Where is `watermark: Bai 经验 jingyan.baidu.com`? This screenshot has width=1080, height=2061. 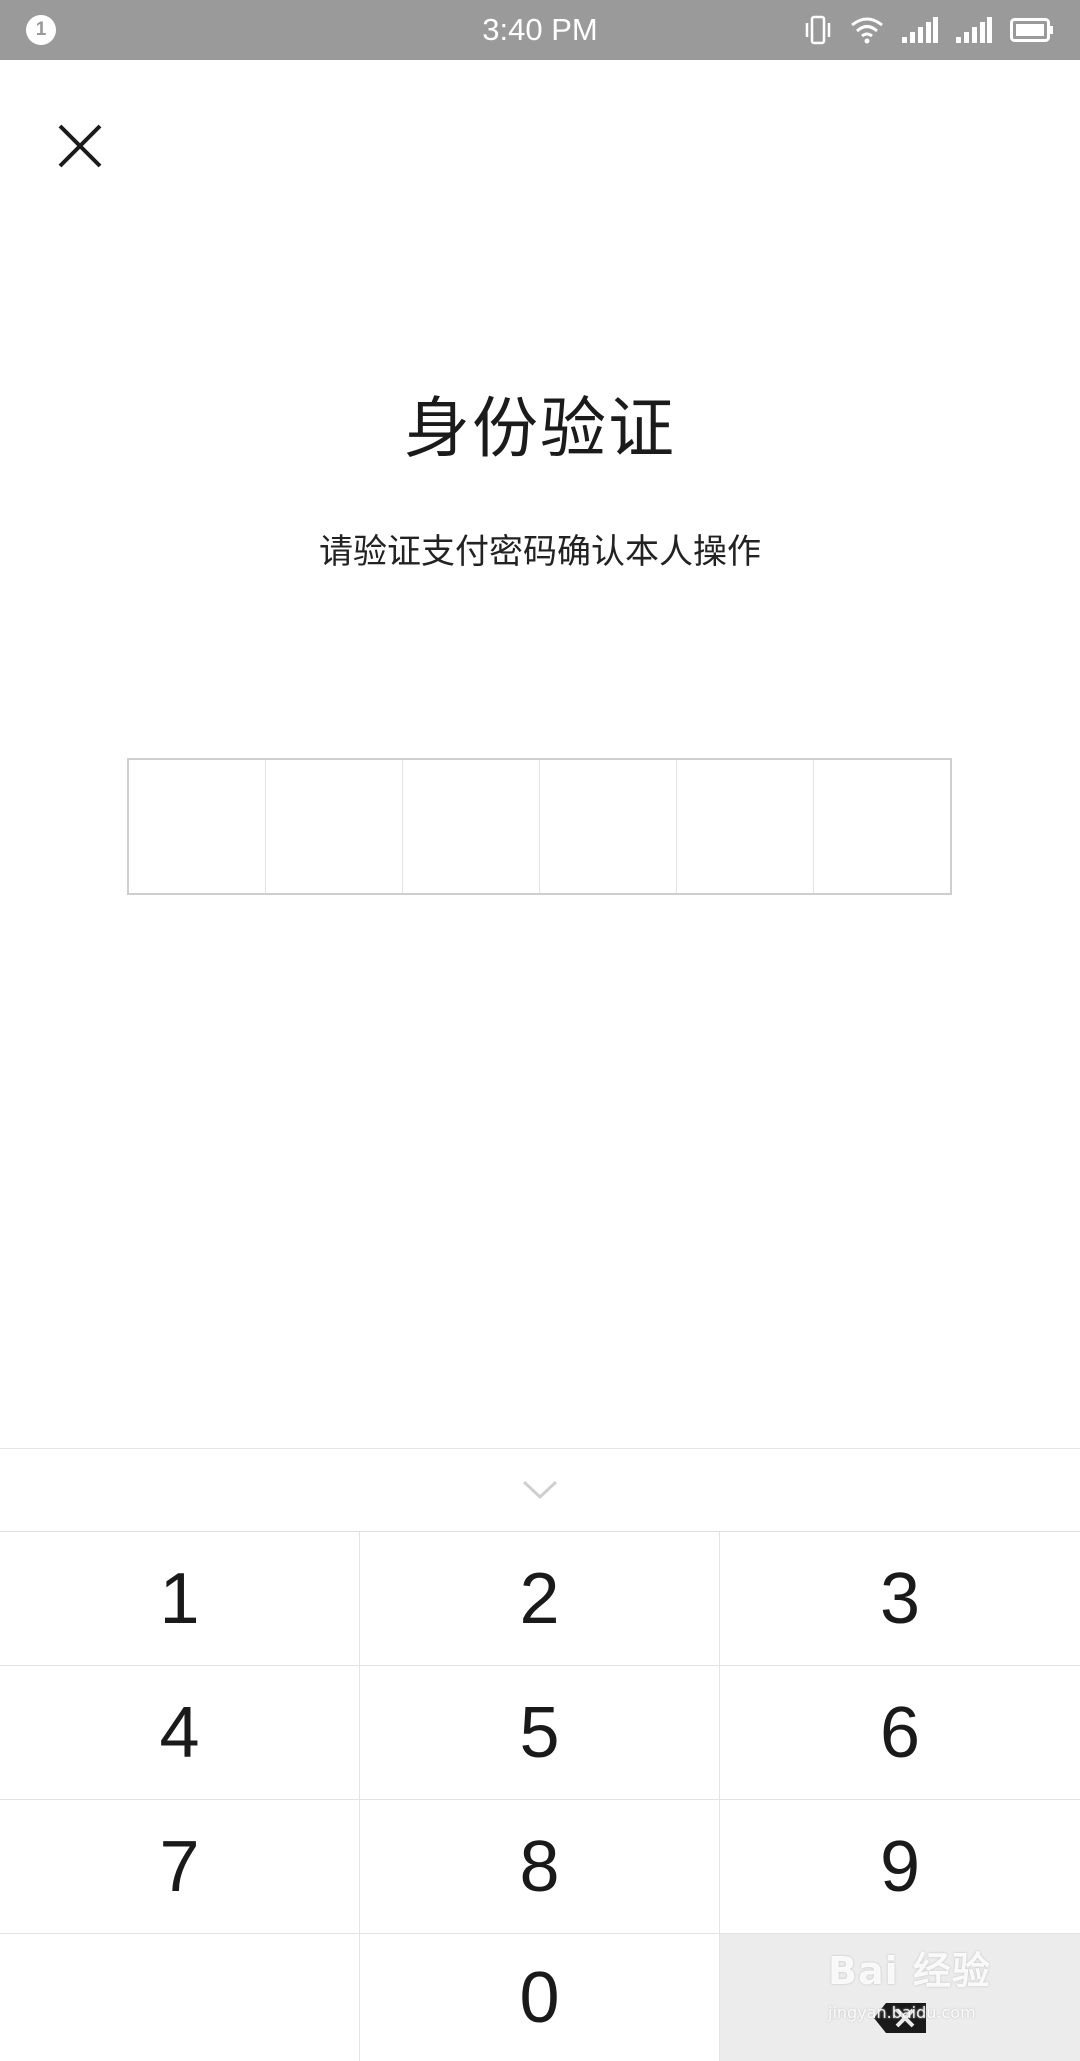 watermark: Bai 经验 jingyan.baidu.com is located at coordinates (943, 1990).